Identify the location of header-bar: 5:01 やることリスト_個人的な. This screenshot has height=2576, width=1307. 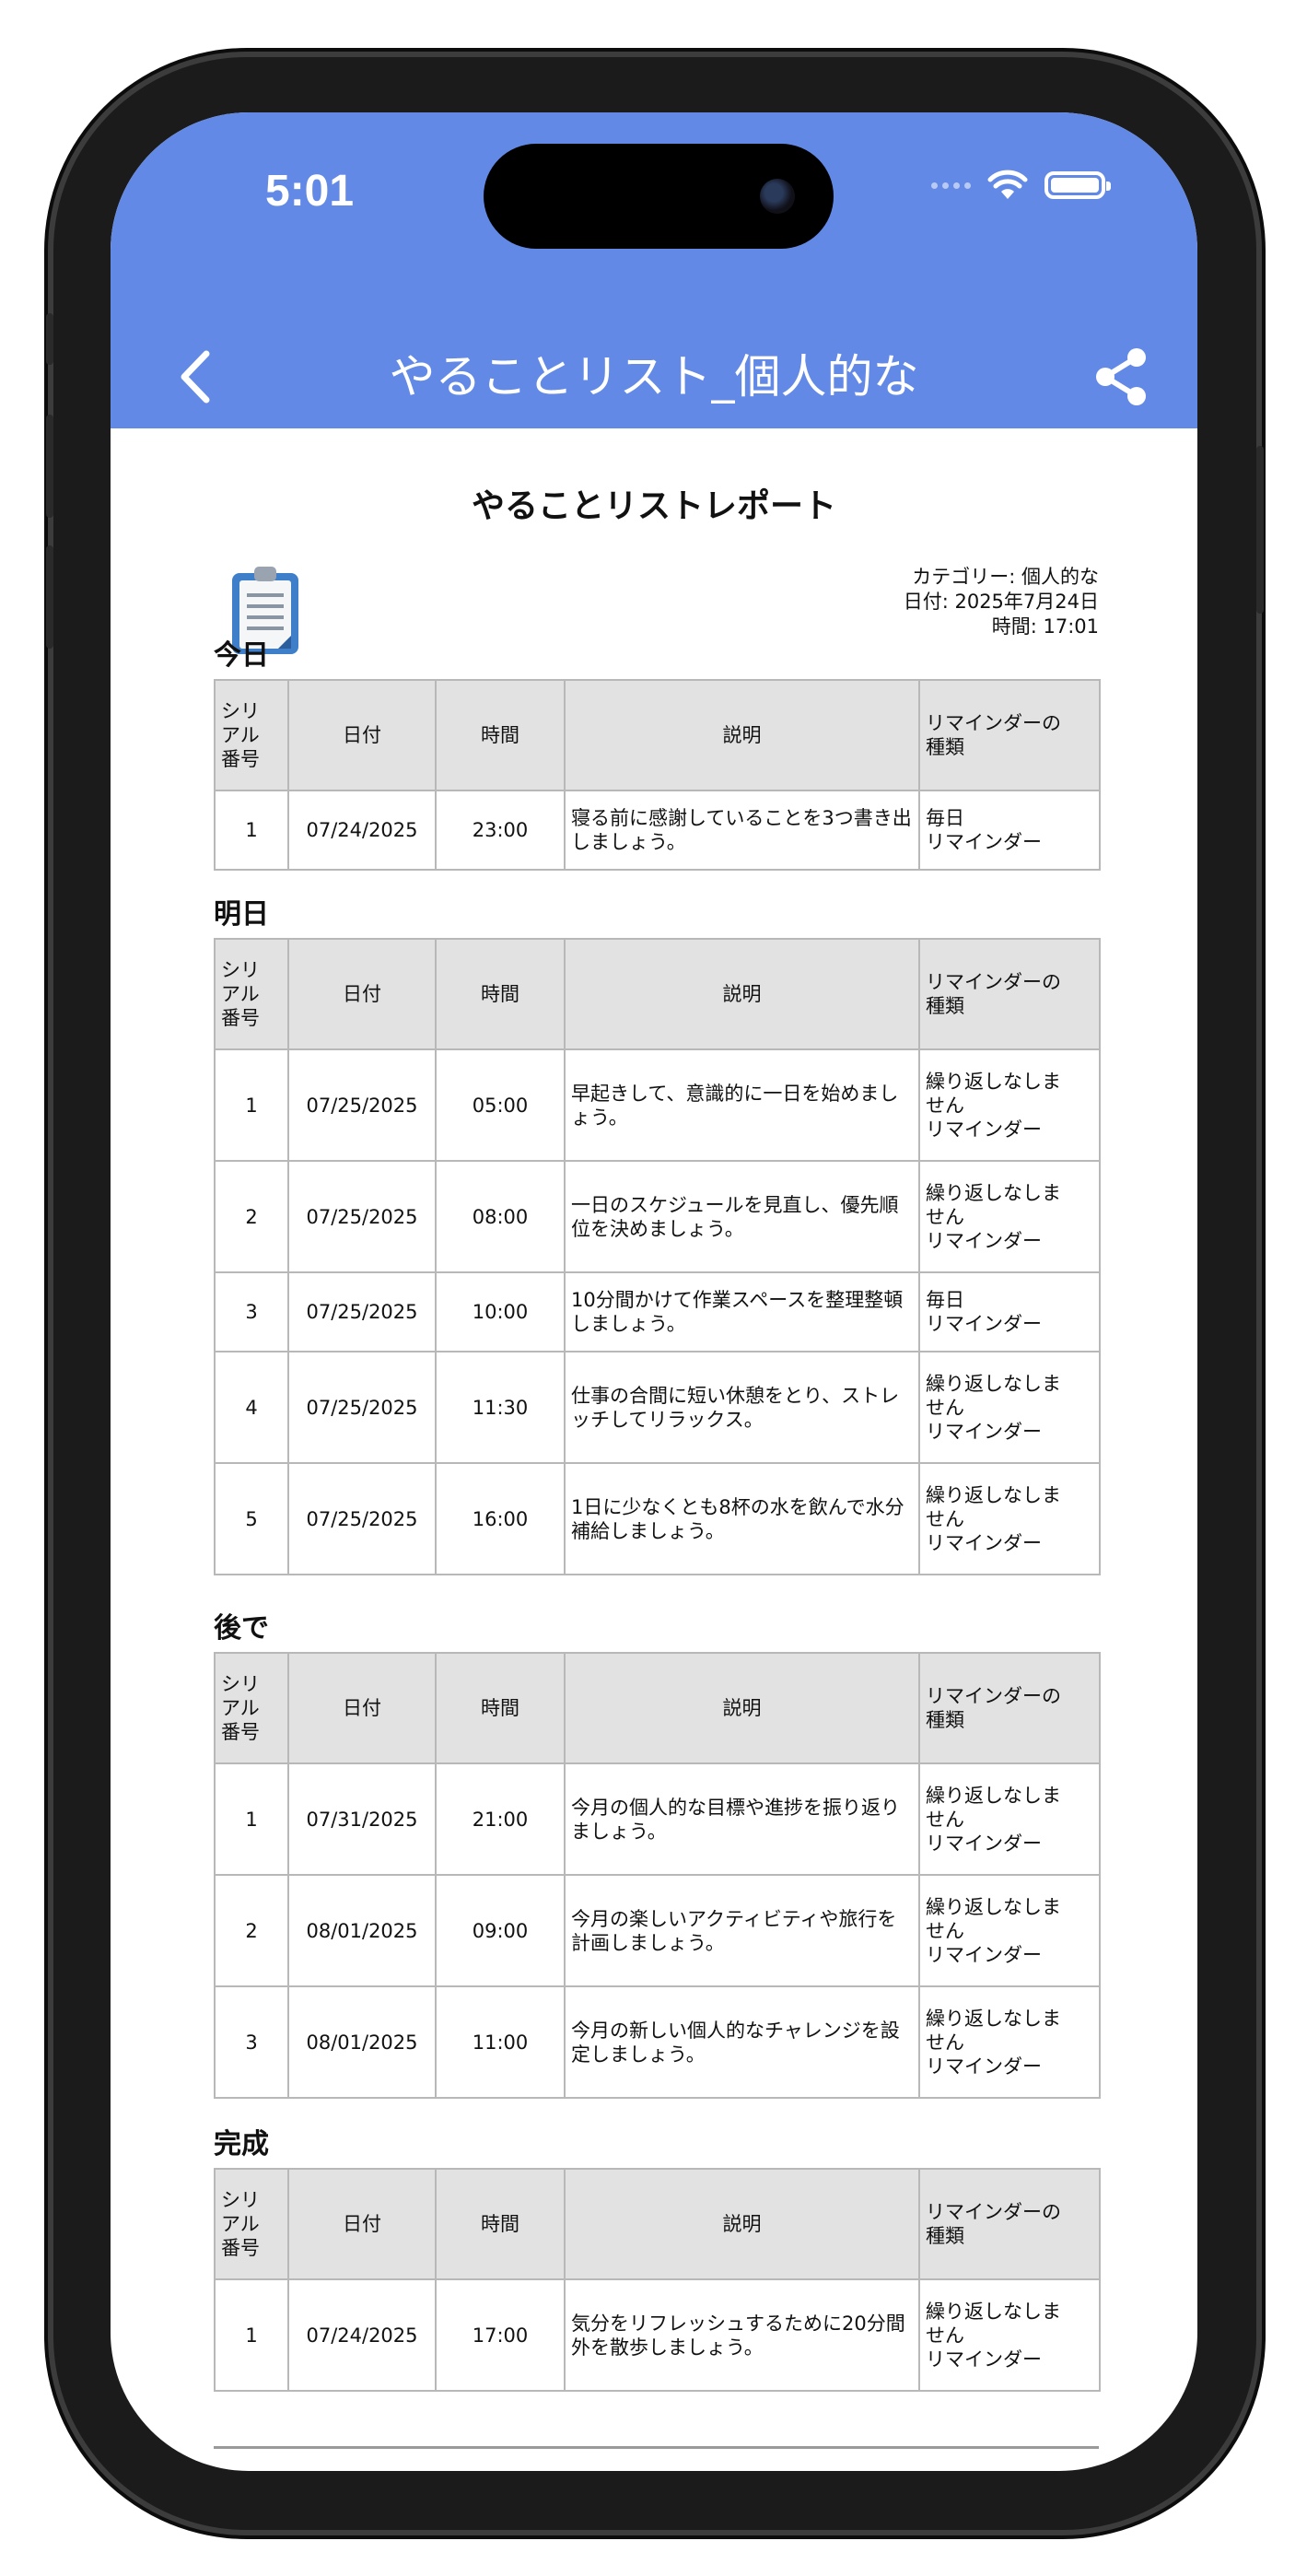
(654, 270).